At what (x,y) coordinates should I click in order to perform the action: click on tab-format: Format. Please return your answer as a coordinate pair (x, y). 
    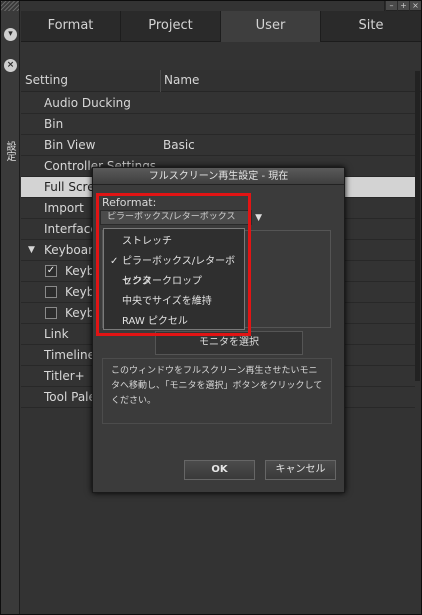
    Looking at the image, I should click on (71, 26).